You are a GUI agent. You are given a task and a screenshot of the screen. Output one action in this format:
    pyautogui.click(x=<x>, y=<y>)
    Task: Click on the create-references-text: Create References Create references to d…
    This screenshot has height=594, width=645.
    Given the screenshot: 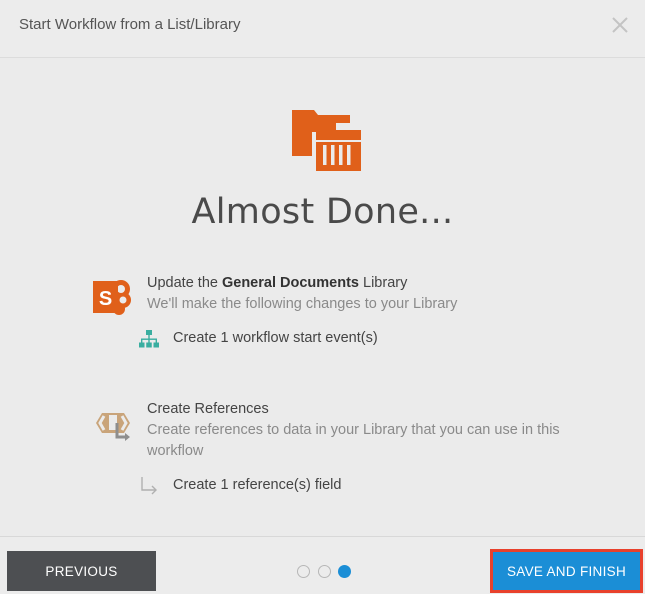 What is the action you would take?
    pyautogui.click(x=382, y=430)
    